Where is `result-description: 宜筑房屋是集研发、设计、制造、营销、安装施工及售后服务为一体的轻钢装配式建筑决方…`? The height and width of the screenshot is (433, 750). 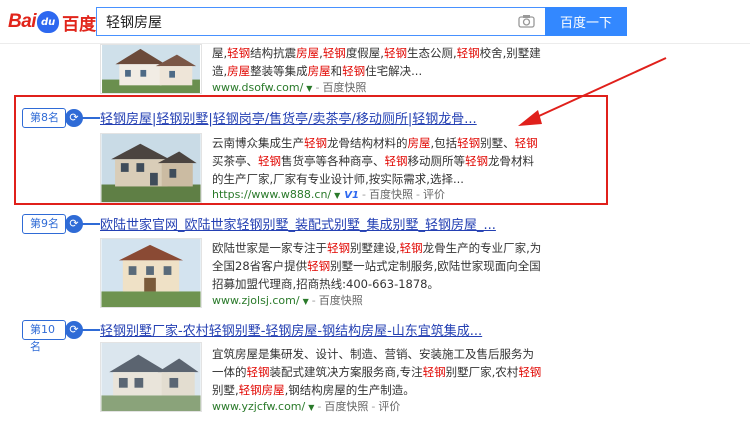
result-description: 宜筑房屋是集研发、设计、制造、营销、安装施工及售后服务为一体的轻钢装配式建筑决方… is located at coordinates (377, 372).